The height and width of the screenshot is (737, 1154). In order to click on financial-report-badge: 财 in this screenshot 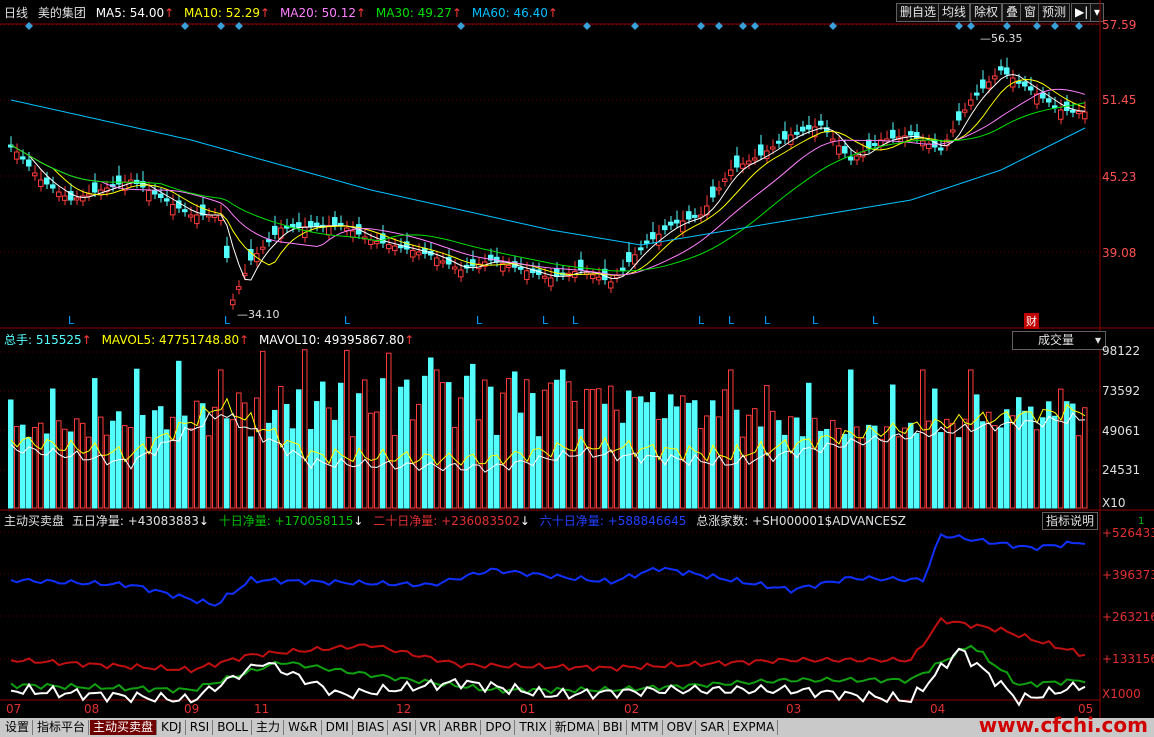, I will do `click(1031, 321)`.